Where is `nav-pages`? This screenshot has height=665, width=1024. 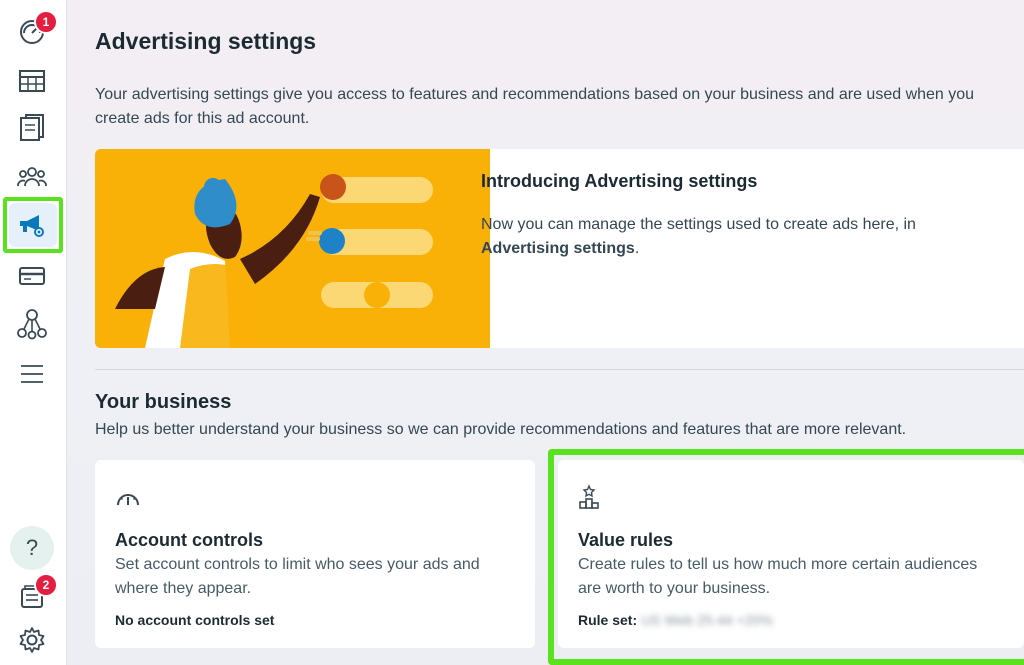 nav-pages is located at coordinates (32, 129).